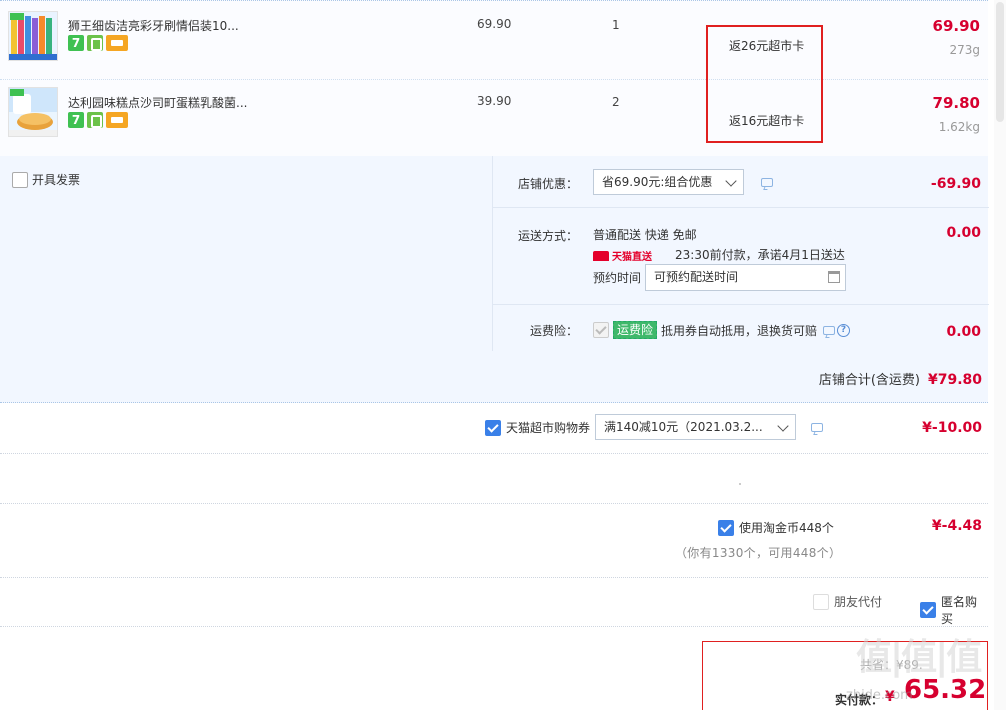 Image resolution: width=1006 pixels, height=710 pixels. I want to click on coin-row: 使用淘金币448个 （你有1330个，可用448个） ¥-4.48, so click(494, 541).